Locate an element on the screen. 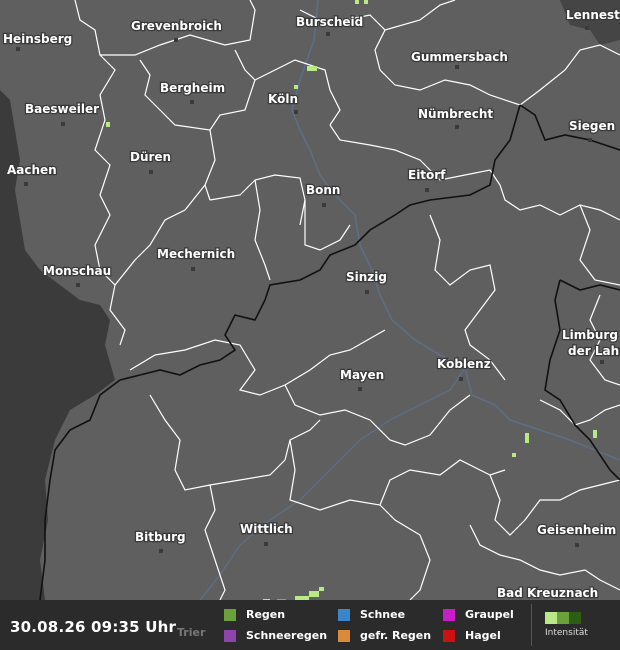 The image size is (620, 650). legend-item-graupel: Graupel is located at coordinates (478, 614).